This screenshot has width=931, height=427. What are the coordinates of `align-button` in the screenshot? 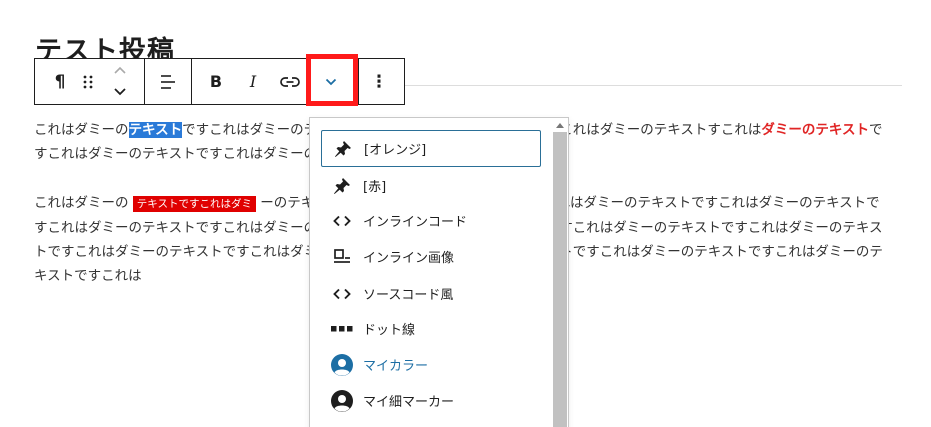 It's located at (168, 81).